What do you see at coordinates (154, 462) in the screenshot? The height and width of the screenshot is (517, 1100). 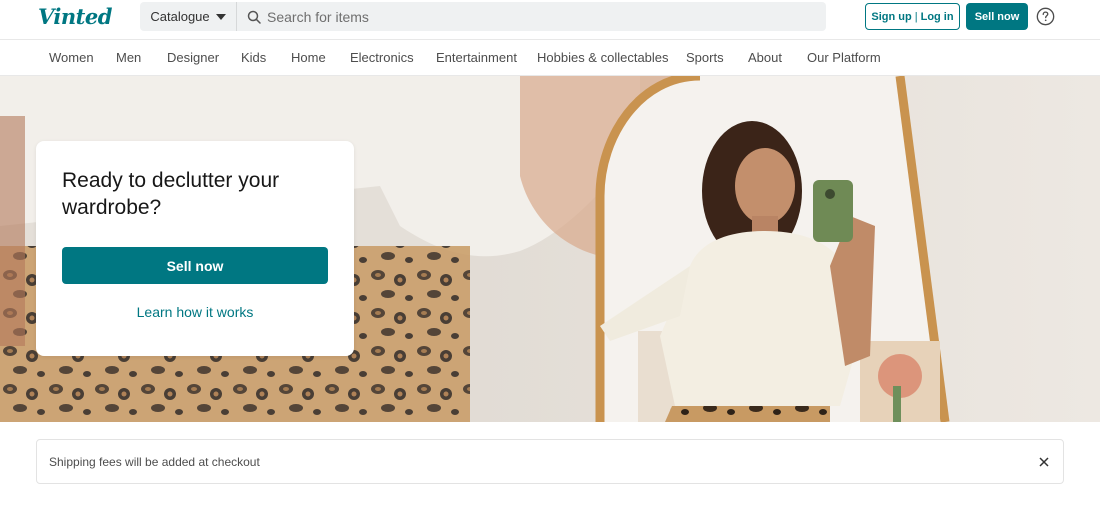 I see `shipping-notice-text: Shipping fees will be added at checkout` at bounding box center [154, 462].